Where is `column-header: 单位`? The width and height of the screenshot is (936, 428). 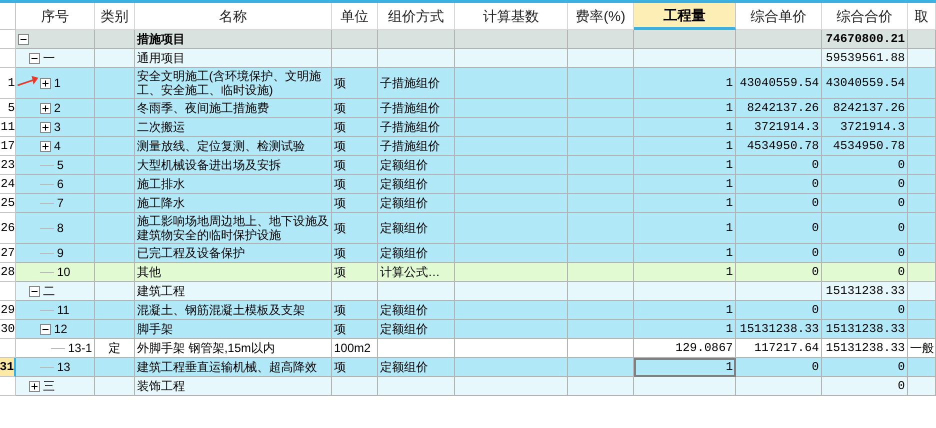
column-header: 单位 is located at coordinates (355, 16).